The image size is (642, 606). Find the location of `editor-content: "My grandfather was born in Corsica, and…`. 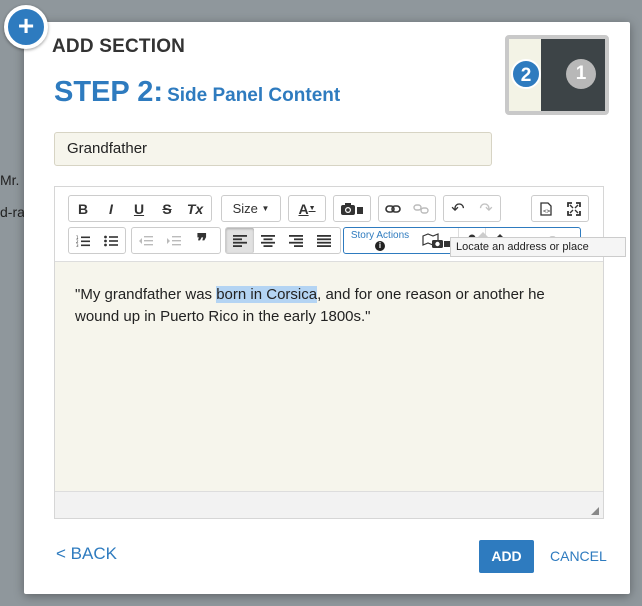

editor-content: "My grandfather was born in Corsica, and… is located at coordinates (325, 306).